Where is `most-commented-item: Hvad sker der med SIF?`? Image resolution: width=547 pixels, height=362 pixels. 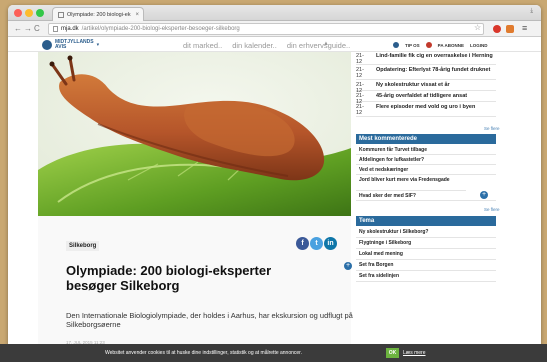 most-commented-item: Hvad sker der med SIF? is located at coordinates (426, 196).